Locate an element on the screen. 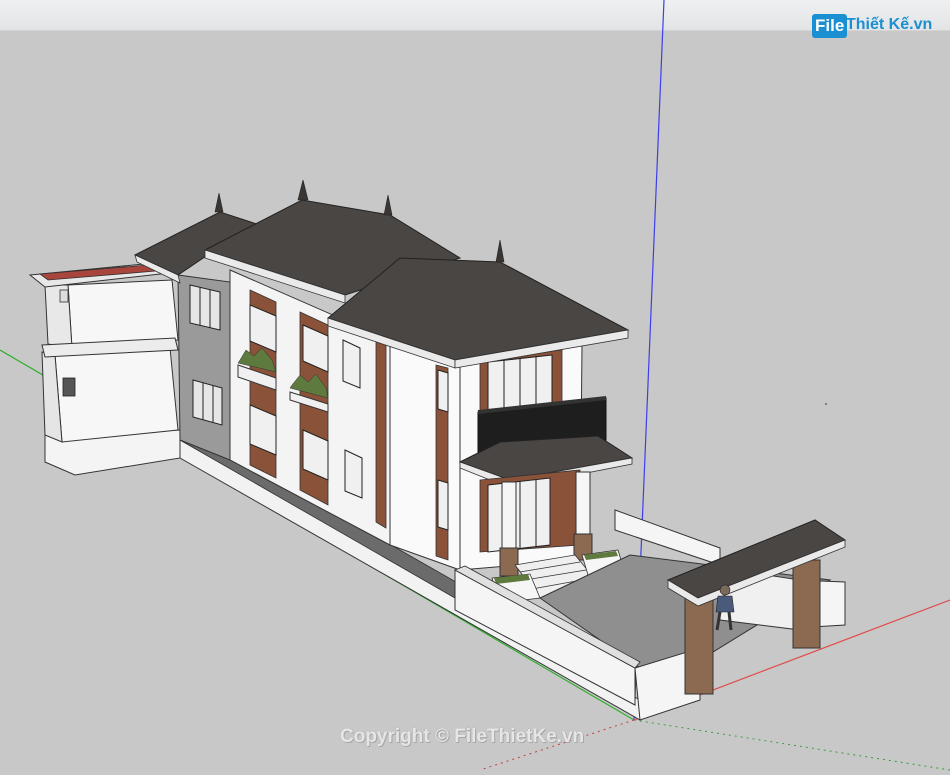 The image size is (950, 775). front-door is located at coordinates (519, 515).